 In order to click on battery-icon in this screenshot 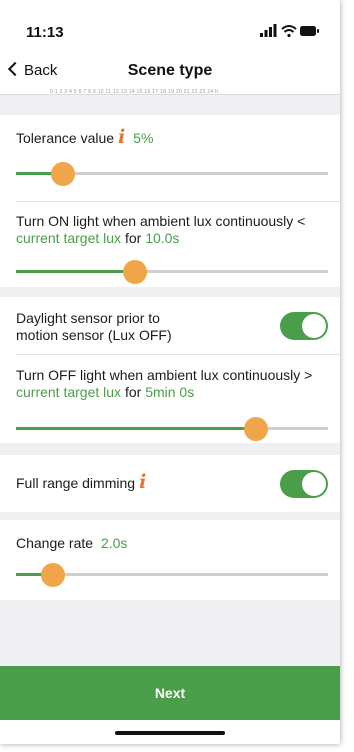, I will do `click(309, 31)`.